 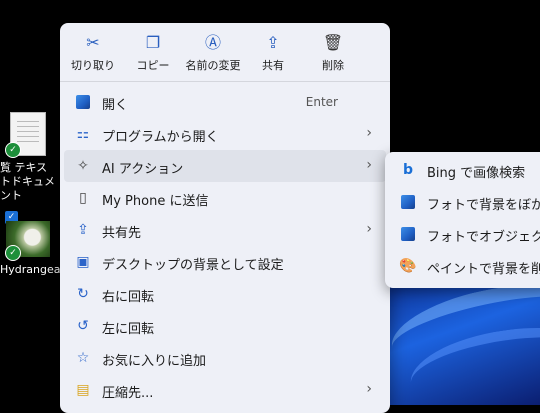 I want to click on image-icon, so click(x=83, y=102).